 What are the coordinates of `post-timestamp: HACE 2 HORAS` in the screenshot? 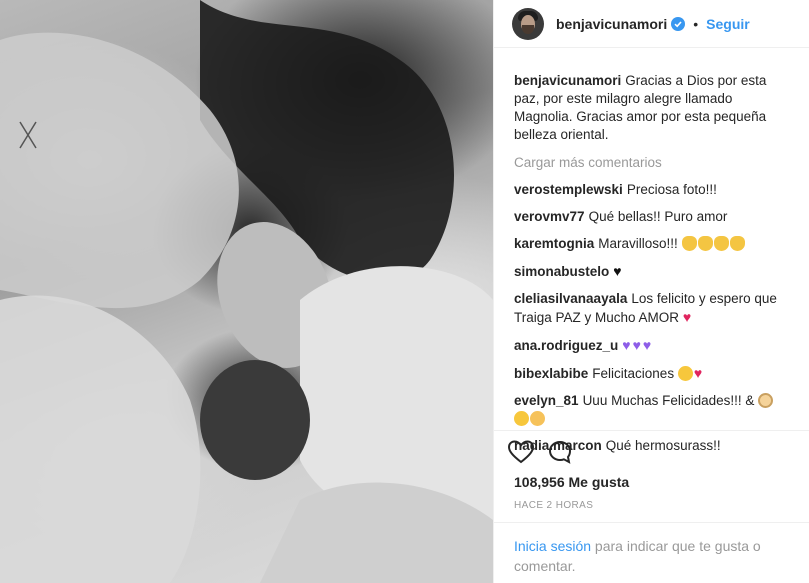 It's located at (554, 505).